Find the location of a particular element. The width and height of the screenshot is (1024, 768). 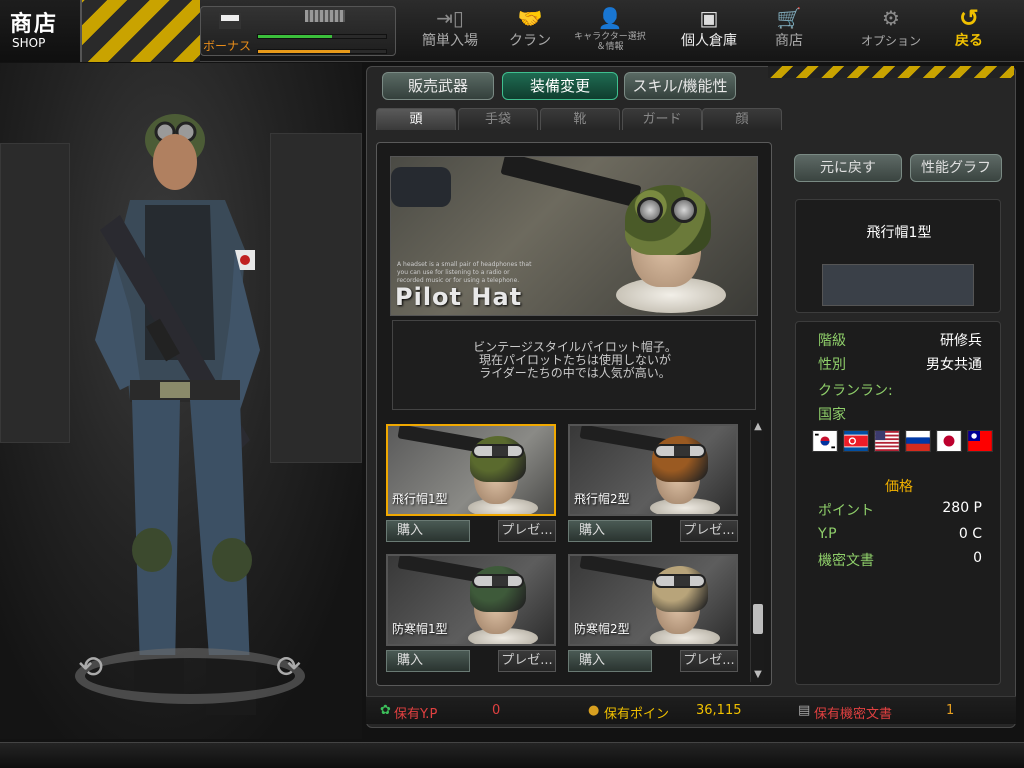

preview-rifle is located at coordinates (571, 182).